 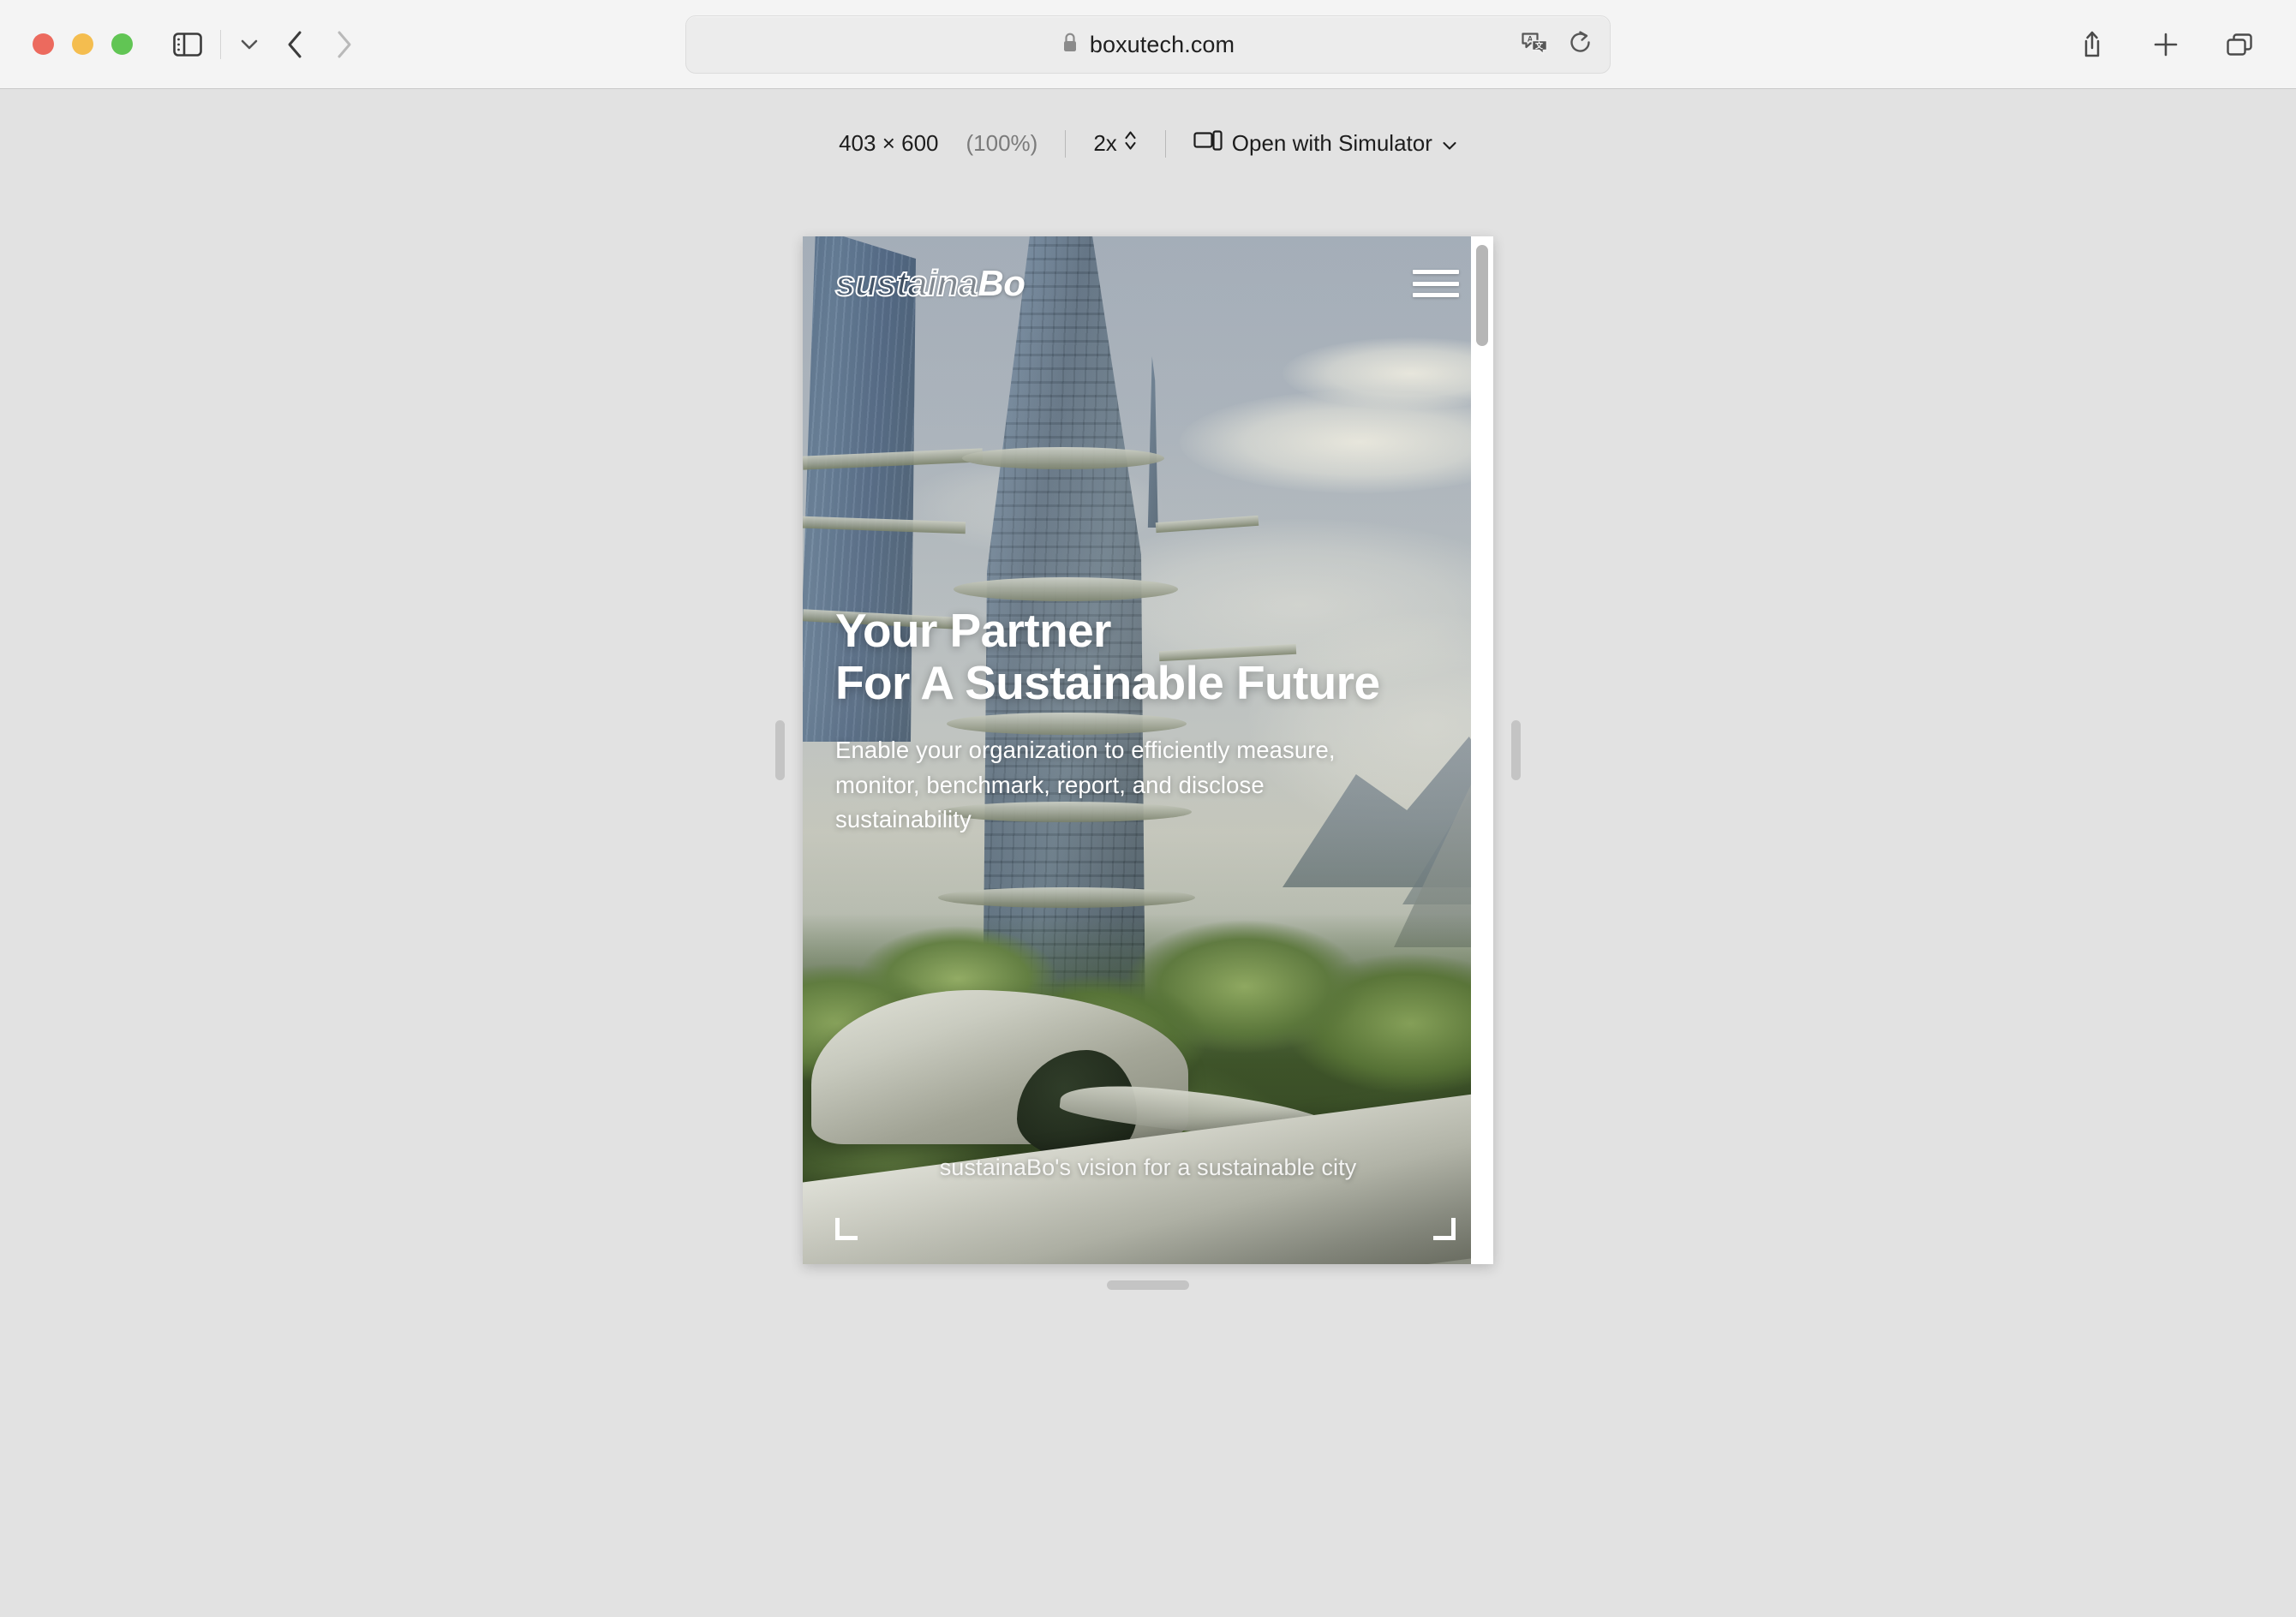 I want to click on viewport-zoom-percent: (100%), so click(x=1002, y=143).